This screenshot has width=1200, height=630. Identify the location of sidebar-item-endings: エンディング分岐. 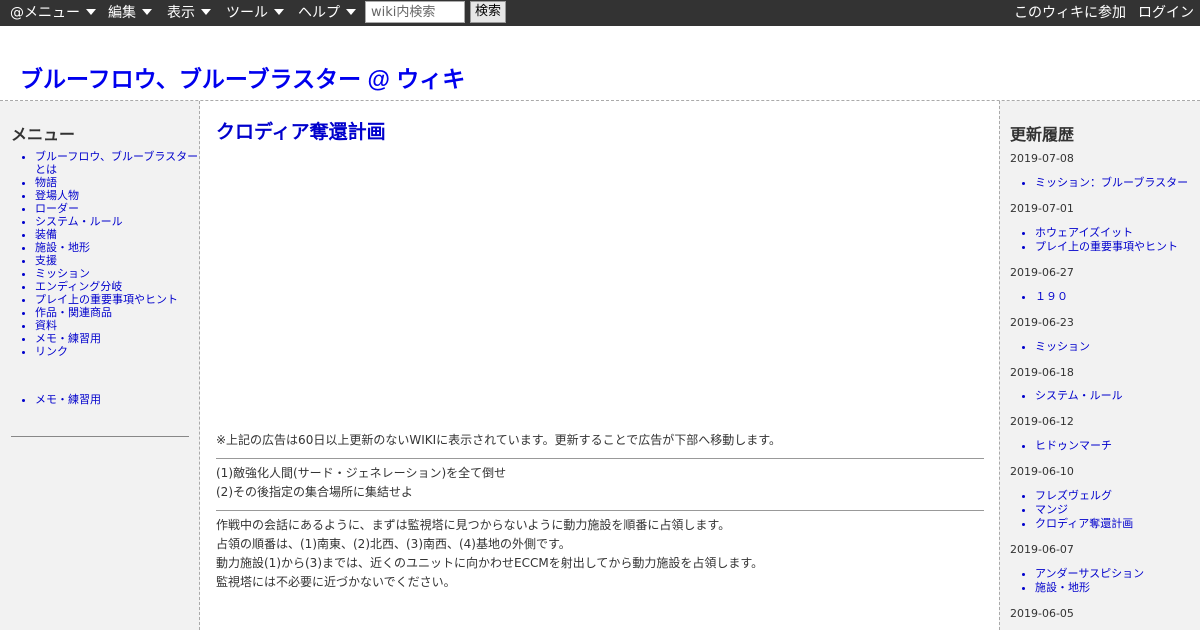
(117, 286).